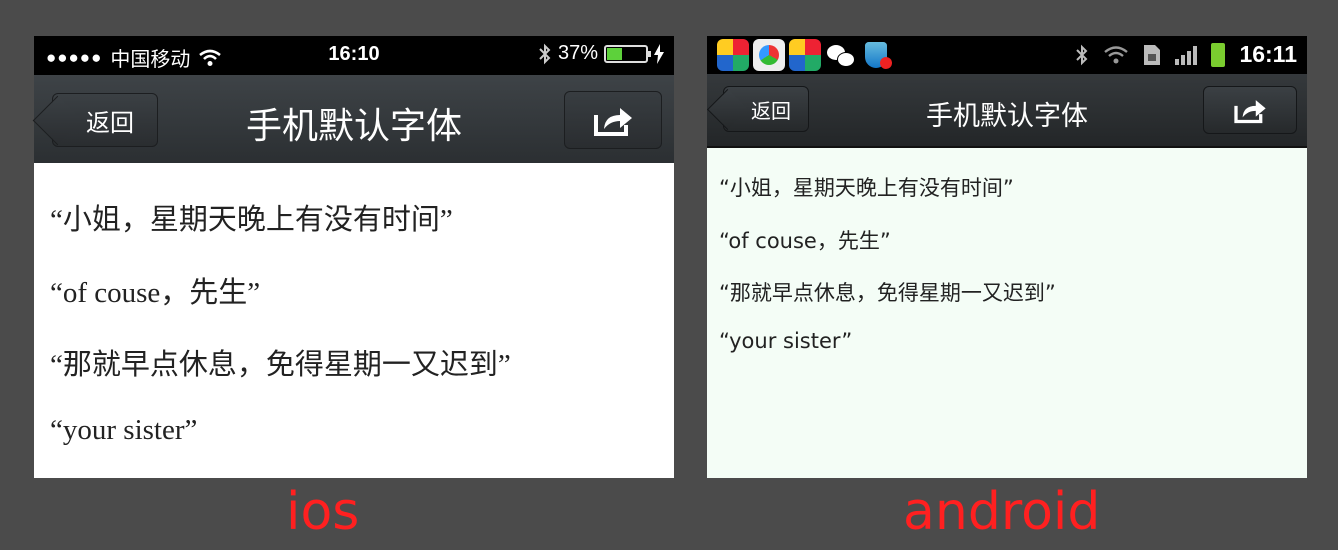 This screenshot has height=550, width=1338. I want to click on android-status-bar: 16:11, so click(1007, 55).